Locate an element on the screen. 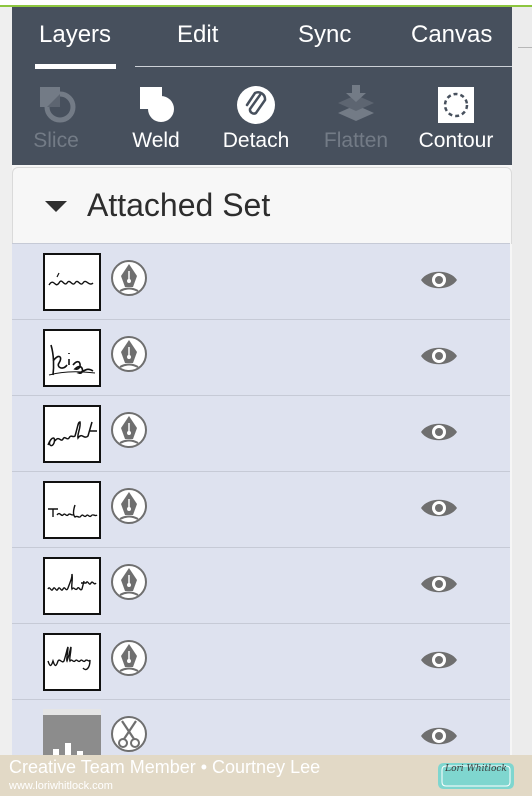  panel-tabs: Layers Edit Sync Canvas is located at coordinates (262, 41).